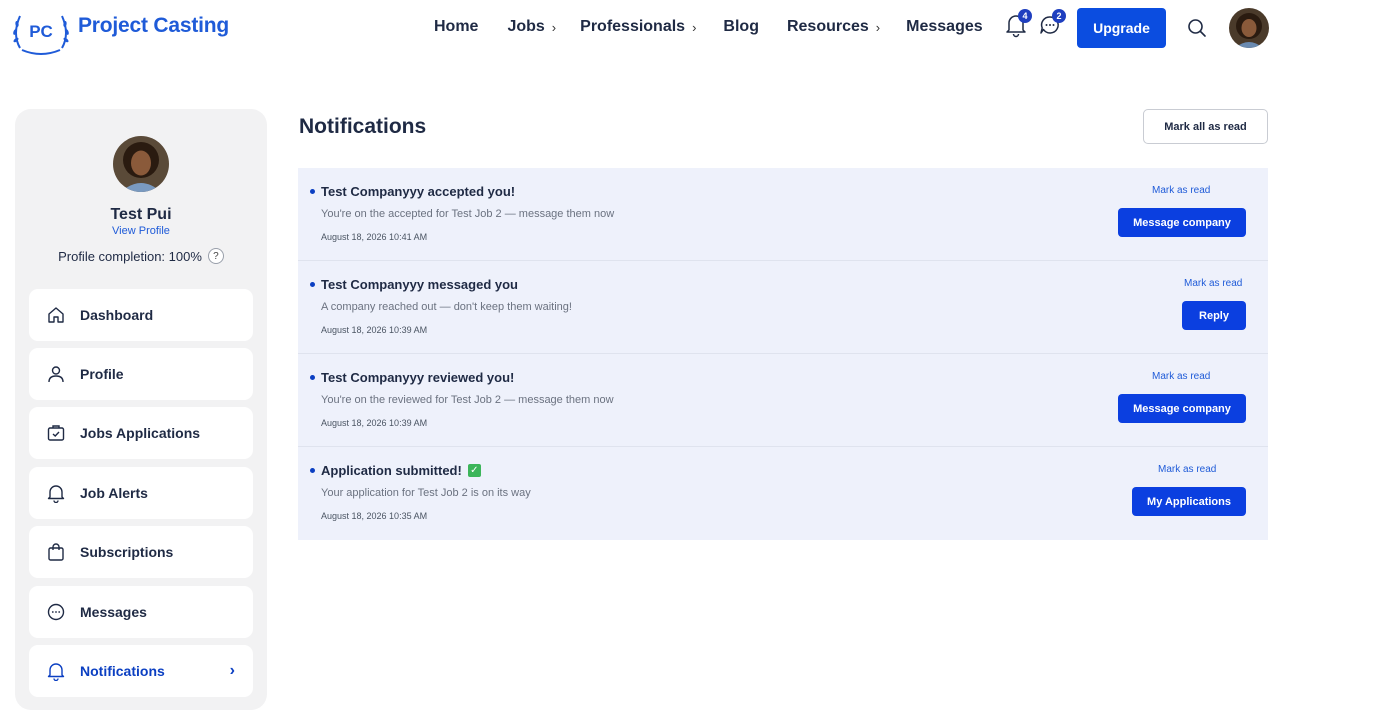 The height and width of the screenshot is (713, 1377). I want to click on chat-bubble-icon, so click(56, 612).